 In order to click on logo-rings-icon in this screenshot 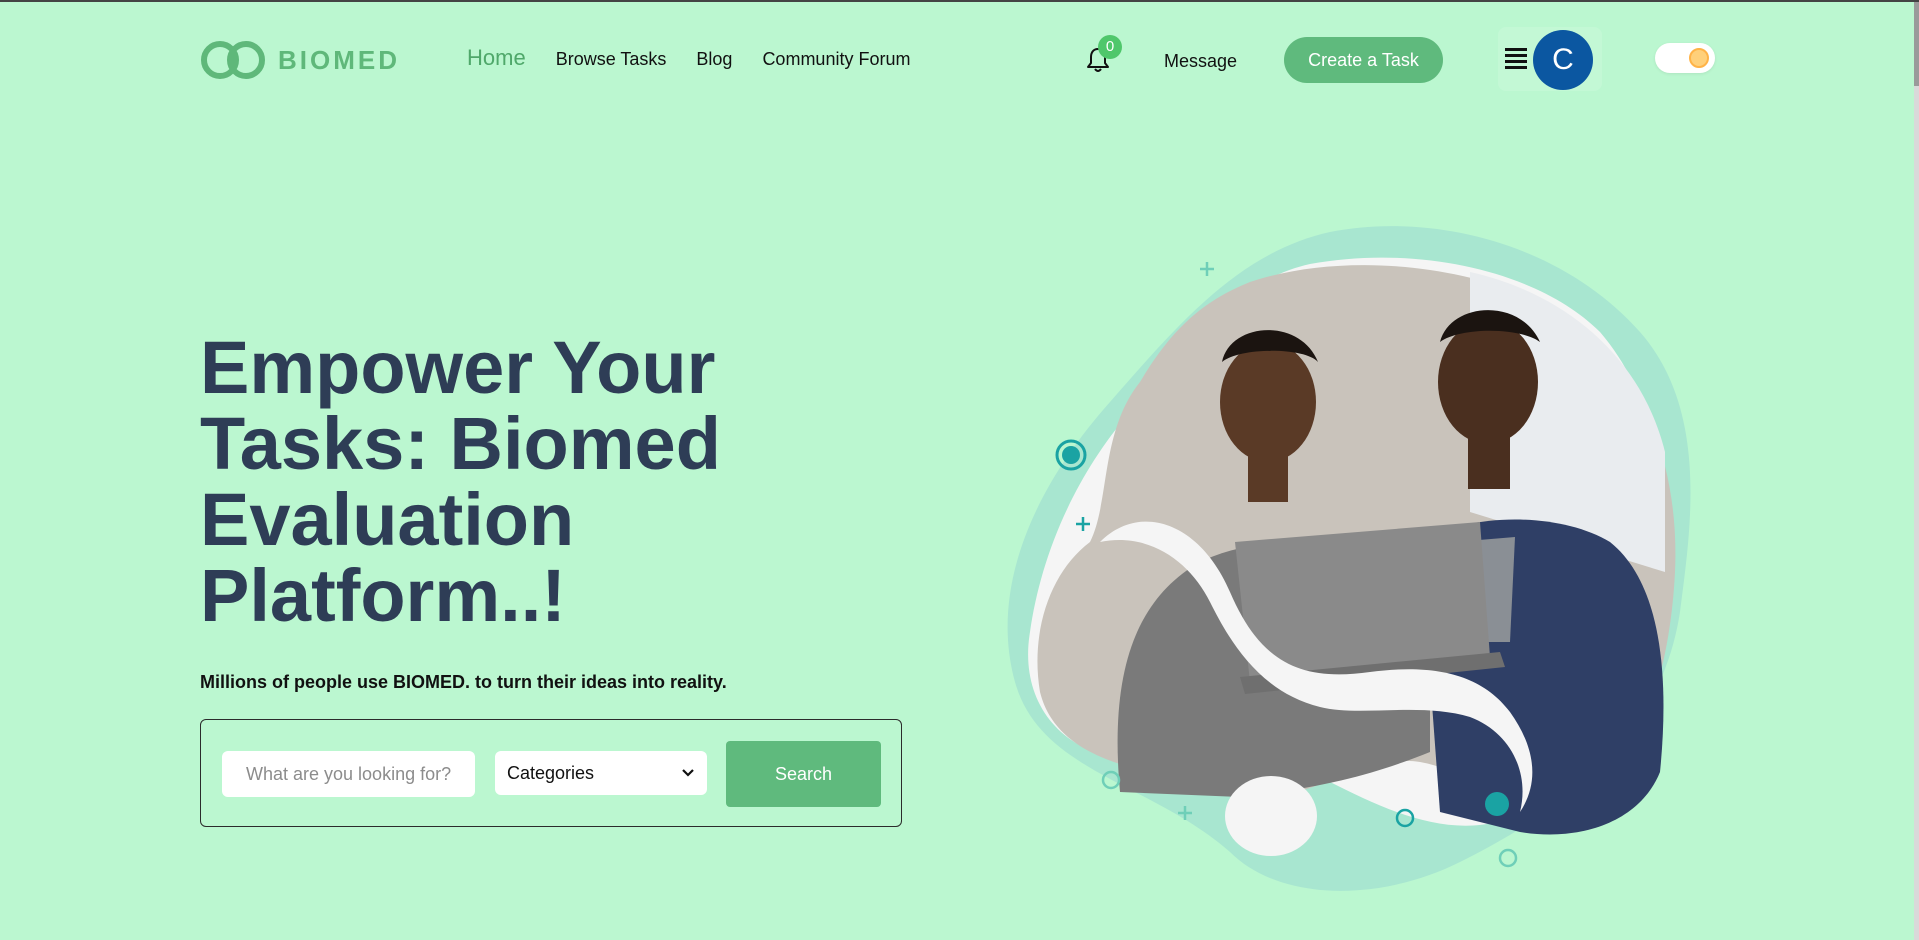, I will do `click(233, 60)`.